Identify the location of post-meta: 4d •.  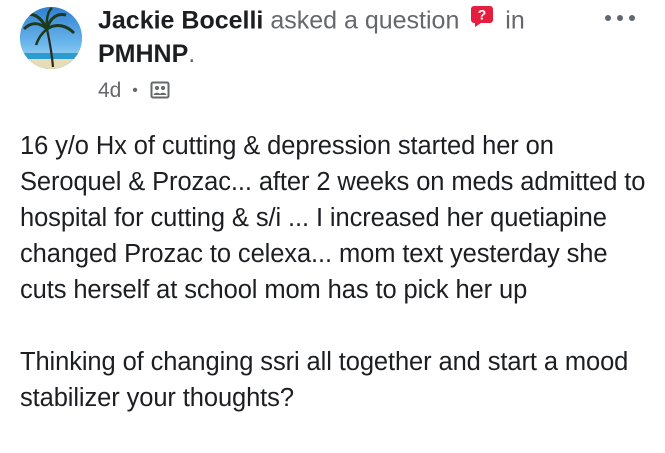
(134, 92).